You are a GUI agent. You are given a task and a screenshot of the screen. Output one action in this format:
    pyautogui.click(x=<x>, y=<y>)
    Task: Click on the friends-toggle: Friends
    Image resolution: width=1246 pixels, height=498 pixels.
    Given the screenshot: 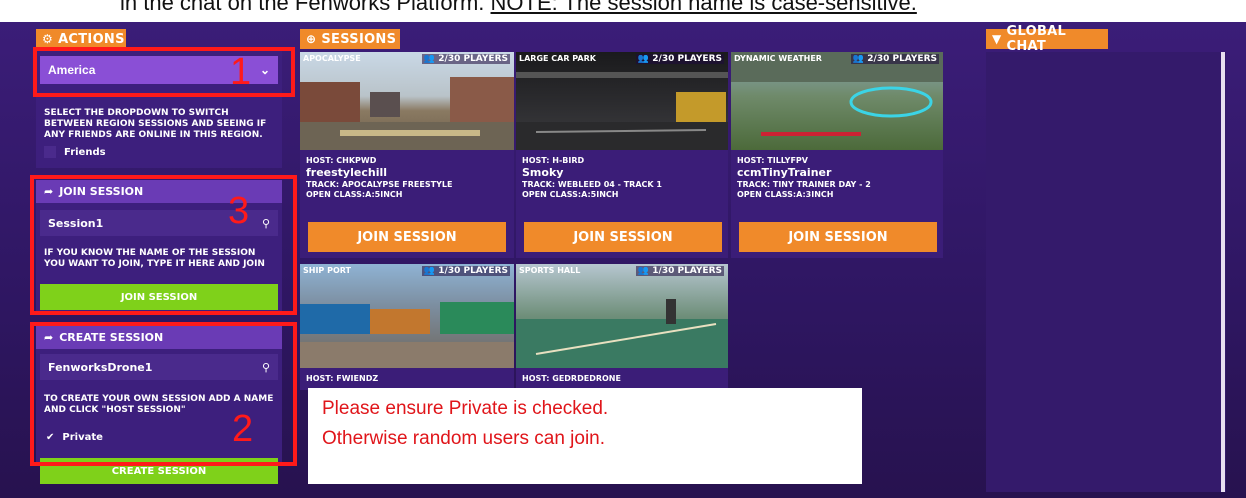 What is the action you would take?
    pyautogui.click(x=75, y=152)
    